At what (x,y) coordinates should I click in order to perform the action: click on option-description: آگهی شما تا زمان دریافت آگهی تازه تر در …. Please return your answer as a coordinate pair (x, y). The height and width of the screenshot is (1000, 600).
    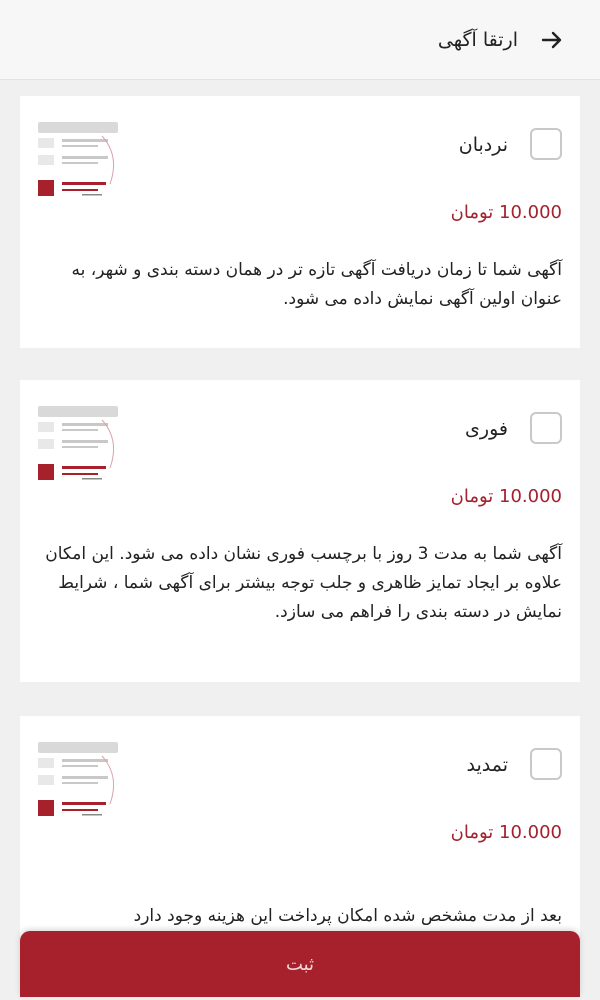
    Looking at the image, I should click on (316, 284).